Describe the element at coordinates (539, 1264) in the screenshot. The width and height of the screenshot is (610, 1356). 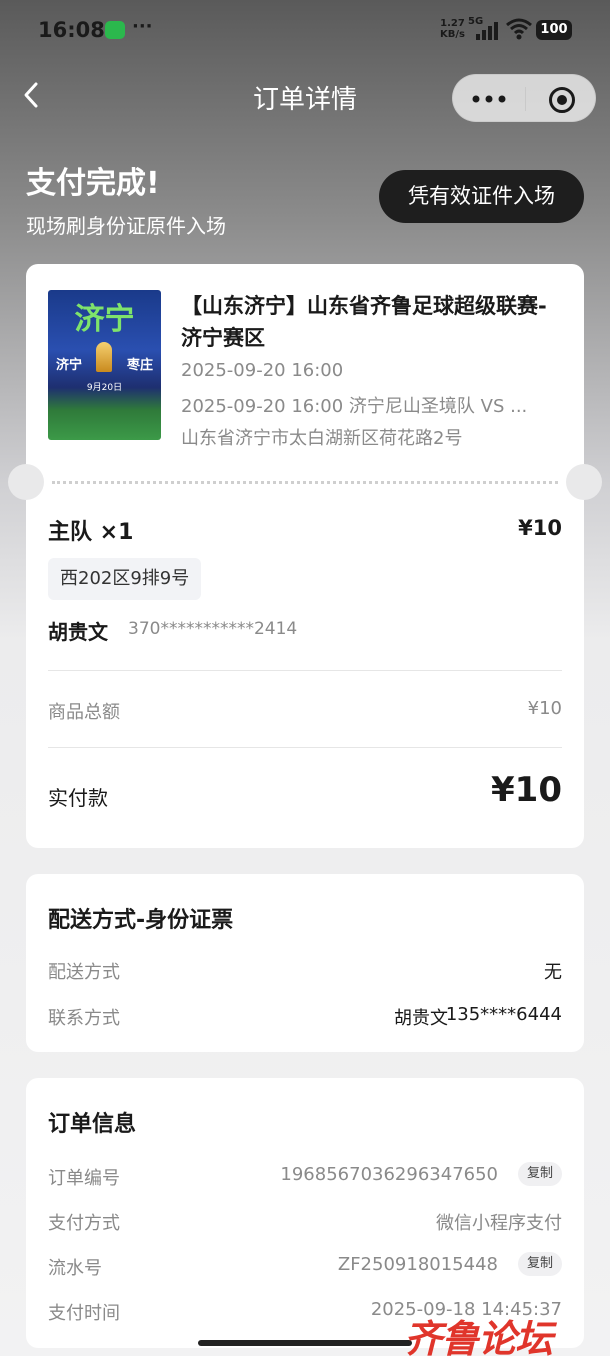
I see `copy-serial-button: 复制` at that location.